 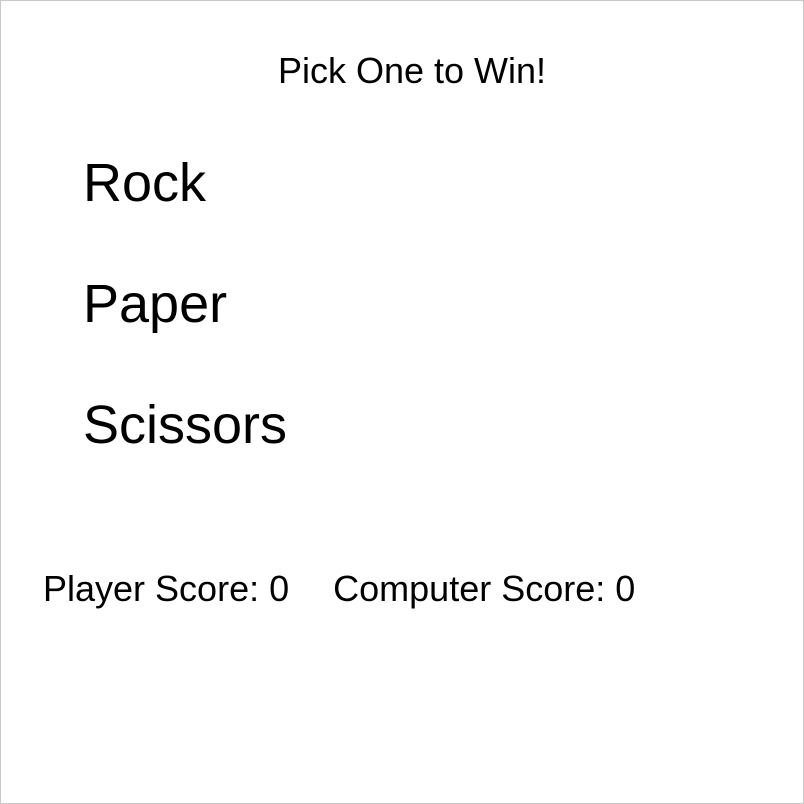 What do you see at coordinates (185, 183) in the screenshot?
I see `rock-button: Rock` at bounding box center [185, 183].